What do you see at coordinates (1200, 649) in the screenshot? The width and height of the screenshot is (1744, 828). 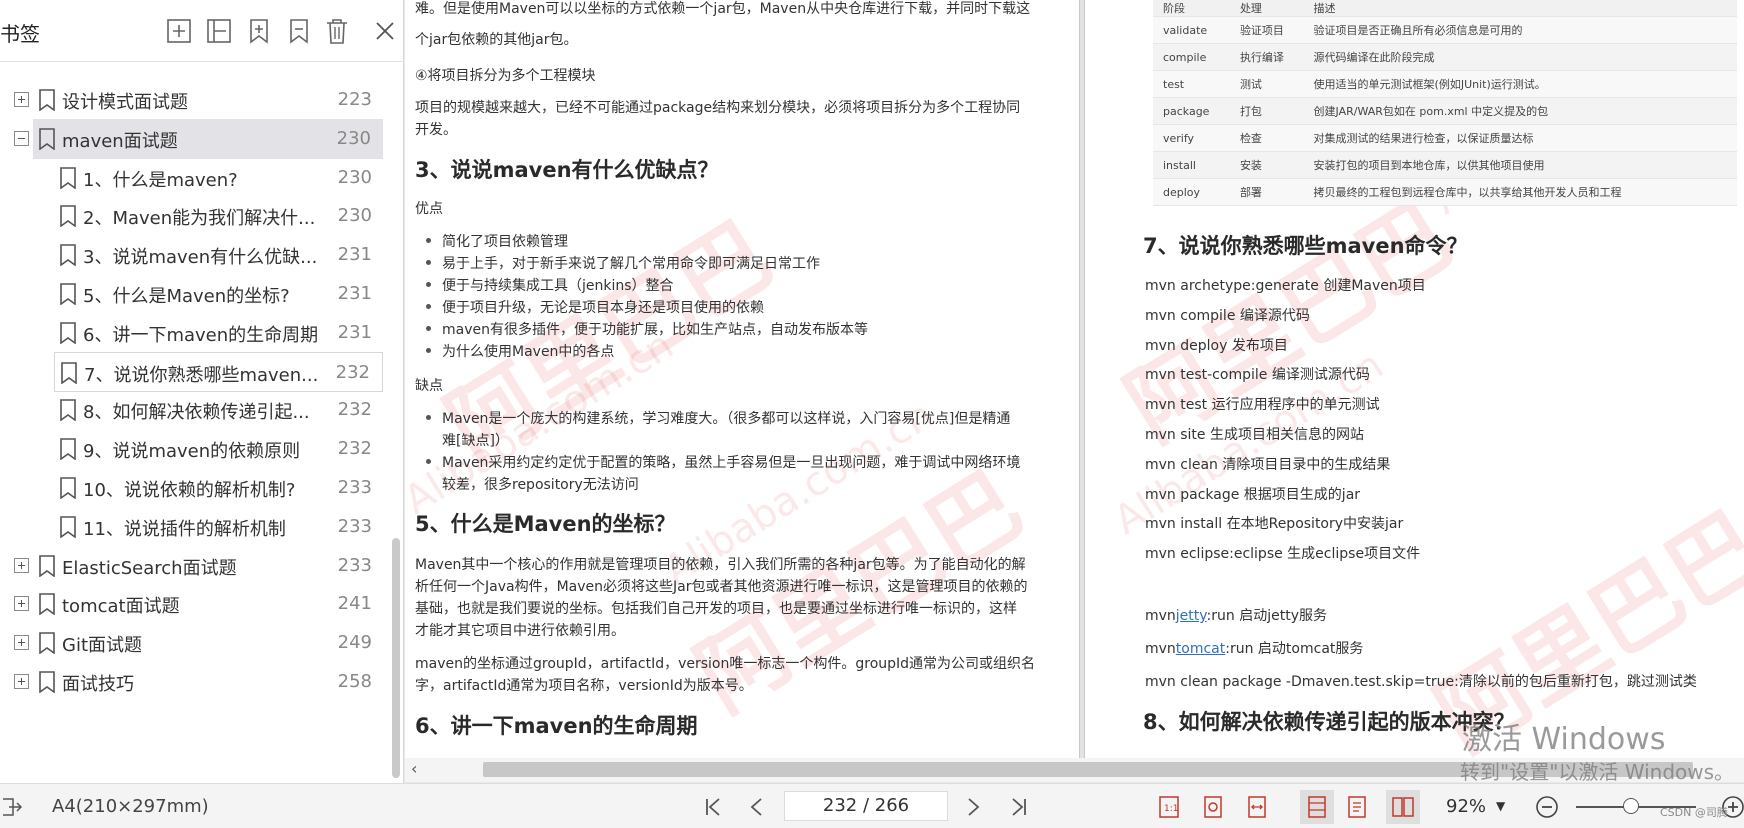 I see `tomcat-link: tomcat` at bounding box center [1200, 649].